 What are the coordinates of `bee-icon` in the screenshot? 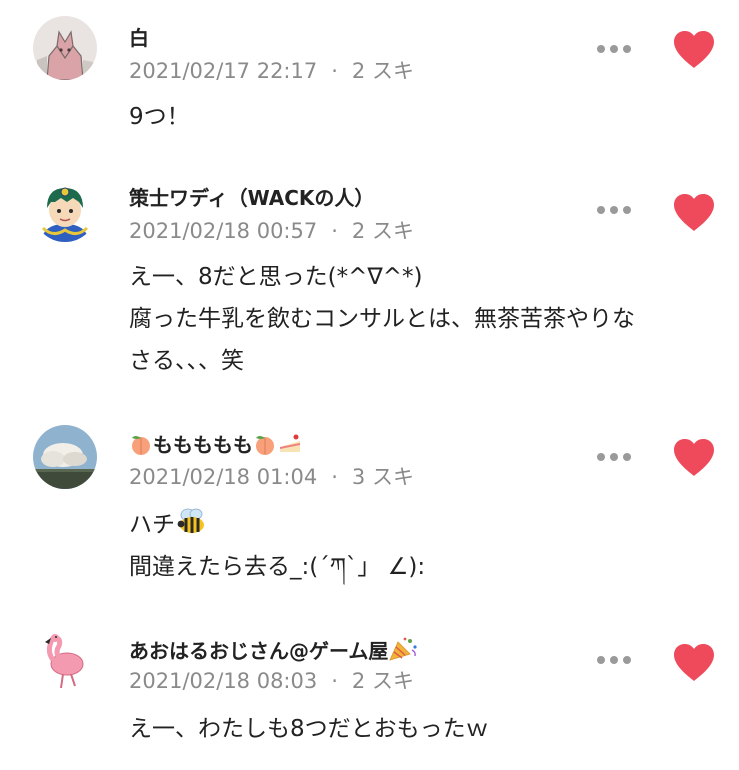 It's located at (190, 520).